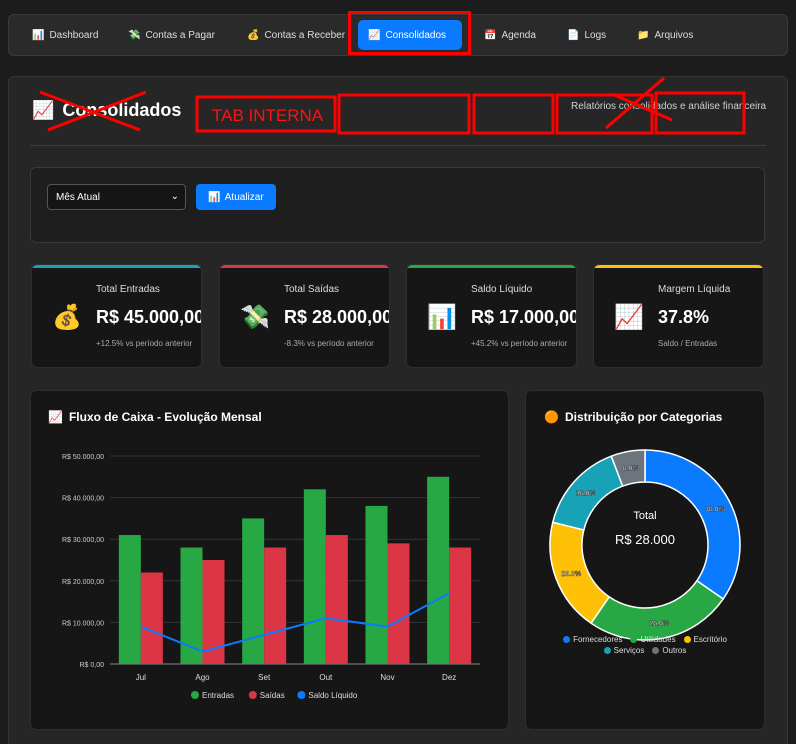 The width and height of the screenshot is (796, 744). Describe the element at coordinates (83, 582) in the screenshot. I see `y-tick-label: R$ 20.000,00` at that location.